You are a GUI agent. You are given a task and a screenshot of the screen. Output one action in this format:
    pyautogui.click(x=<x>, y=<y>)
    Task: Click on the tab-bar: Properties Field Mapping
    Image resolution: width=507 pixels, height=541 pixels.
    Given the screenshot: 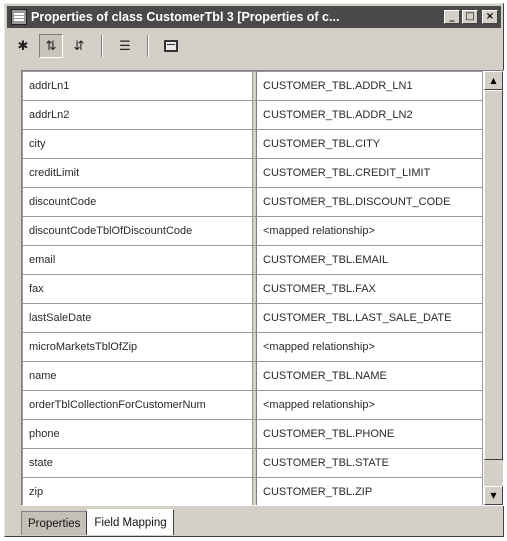 What is the action you would take?
    pyautogui.click(x=97, y=522)
    